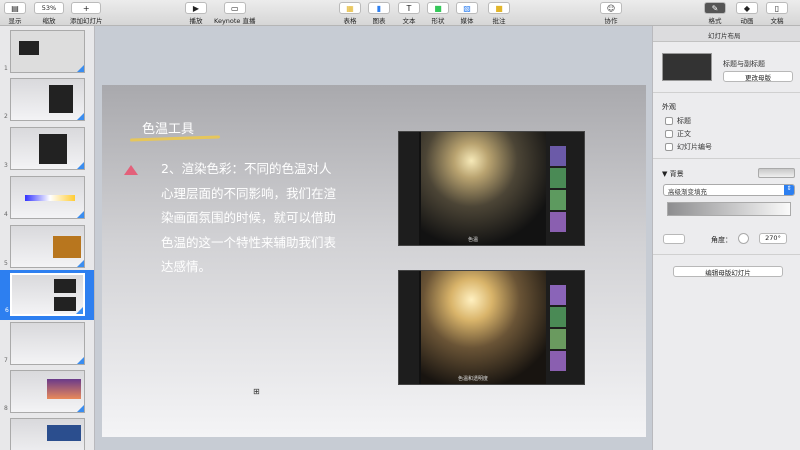 The height and width of the screenshot is (450, 800). I want to click on animate-icon: ◆, so click(747, 8).